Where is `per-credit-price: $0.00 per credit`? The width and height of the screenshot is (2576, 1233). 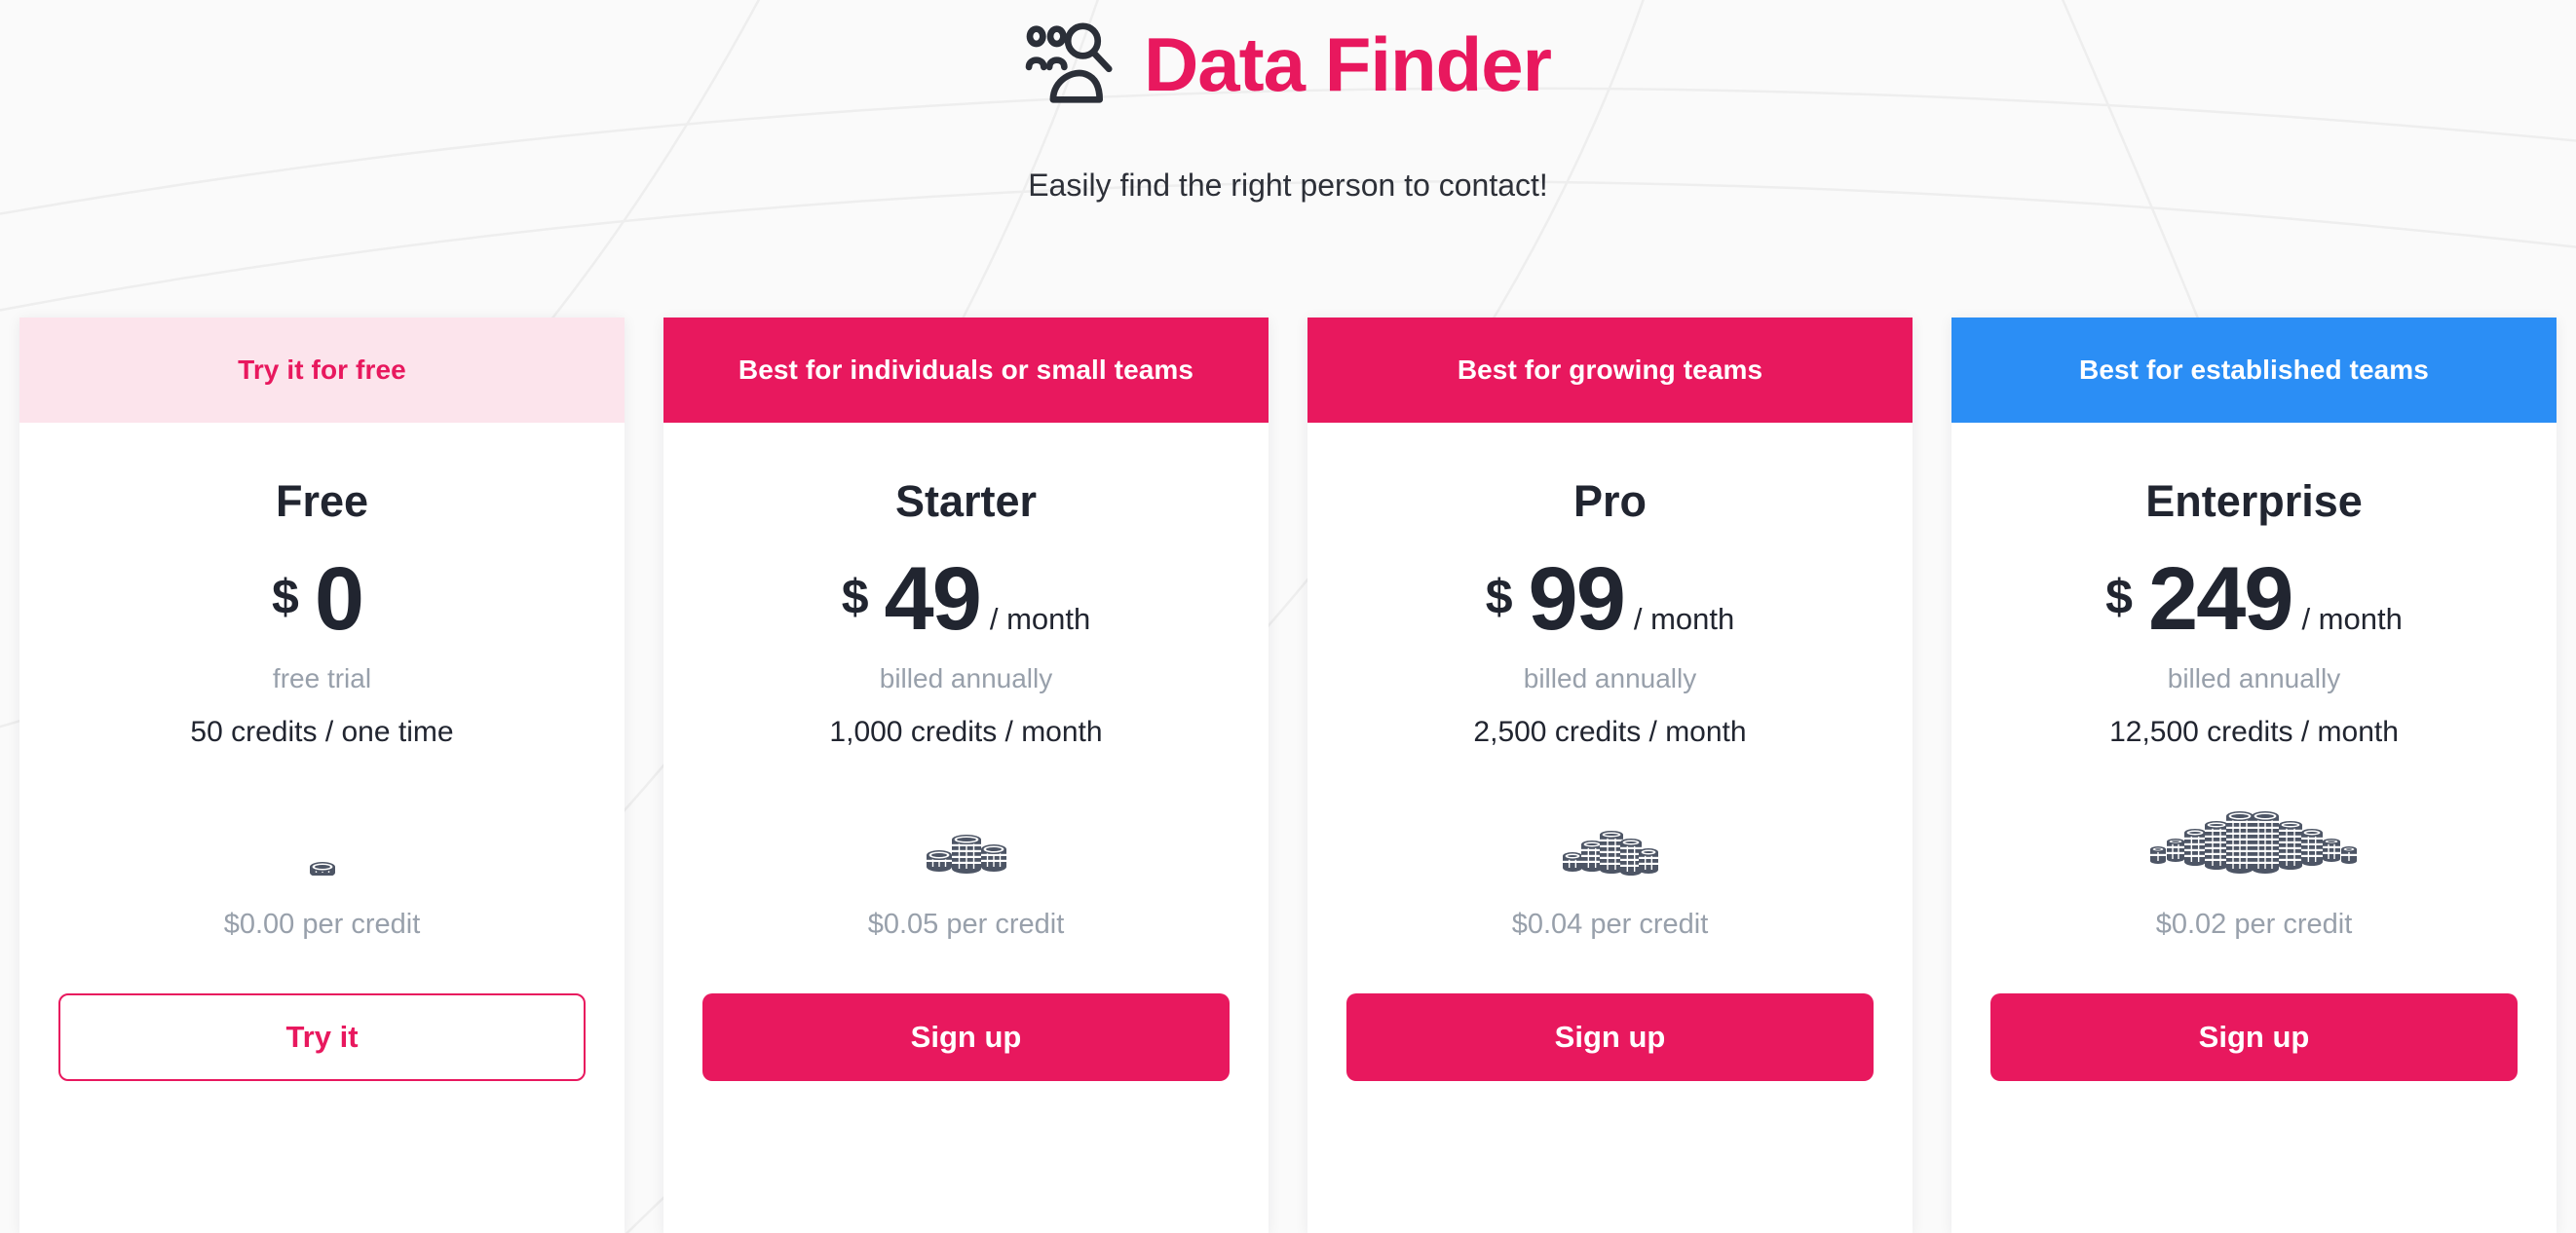
per-credit-price: $0.00 per credit is located at coordinates (322, 925).